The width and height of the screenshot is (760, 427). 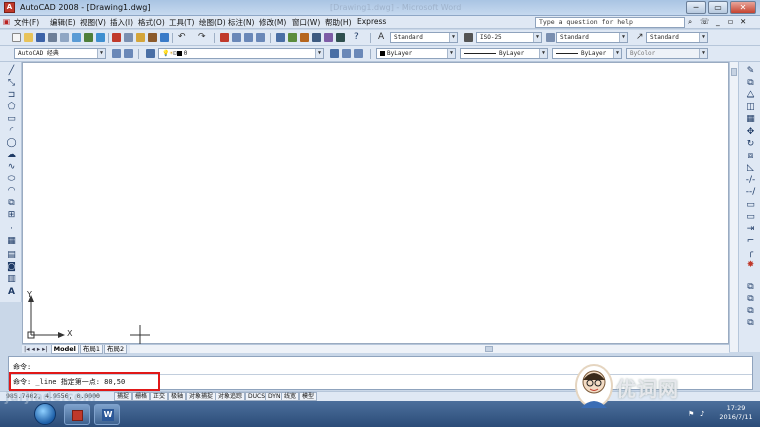 What do you see at coordinates (338, 22) in the screenshot?
I see `menu-help: 帮助(H)` at bounding box center [338, 22].